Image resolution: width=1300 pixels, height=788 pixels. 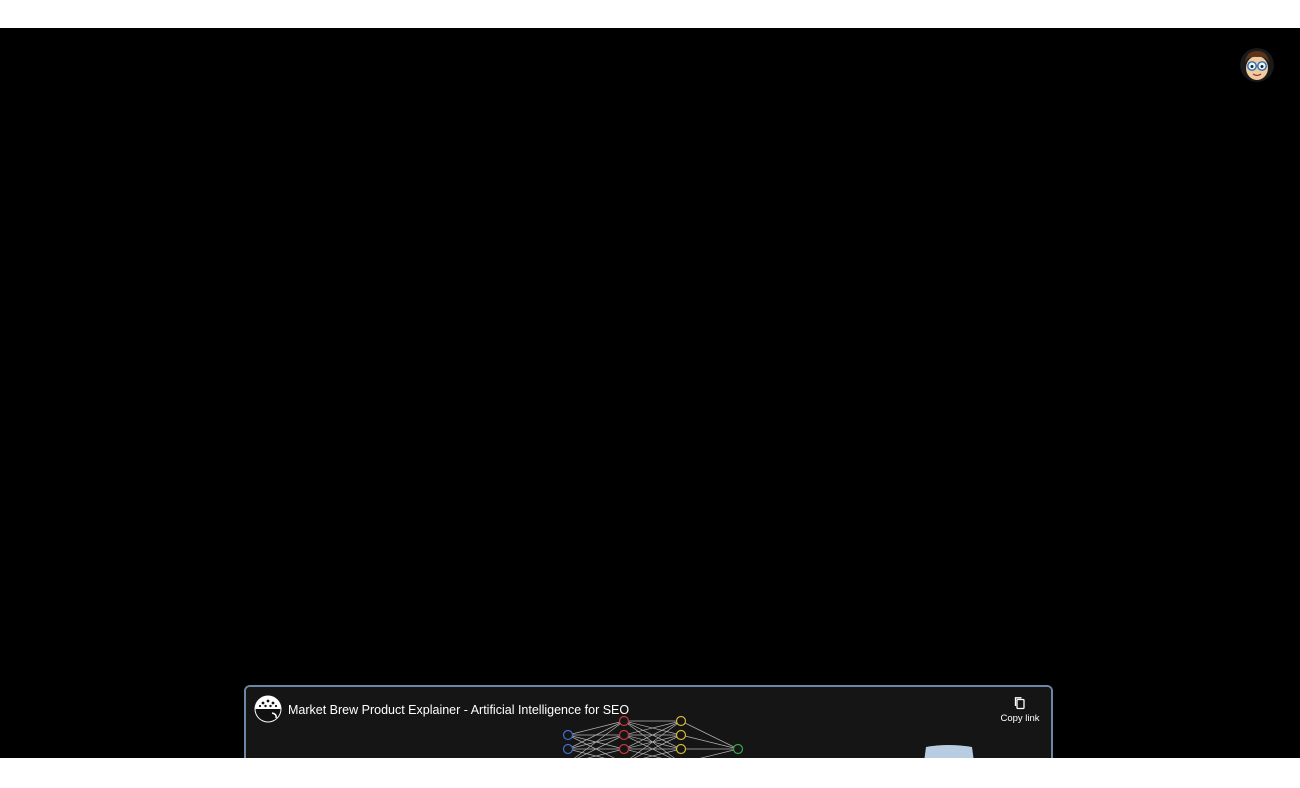 I want to click on market-brew-logo-icon, so click(x=268, y=709).